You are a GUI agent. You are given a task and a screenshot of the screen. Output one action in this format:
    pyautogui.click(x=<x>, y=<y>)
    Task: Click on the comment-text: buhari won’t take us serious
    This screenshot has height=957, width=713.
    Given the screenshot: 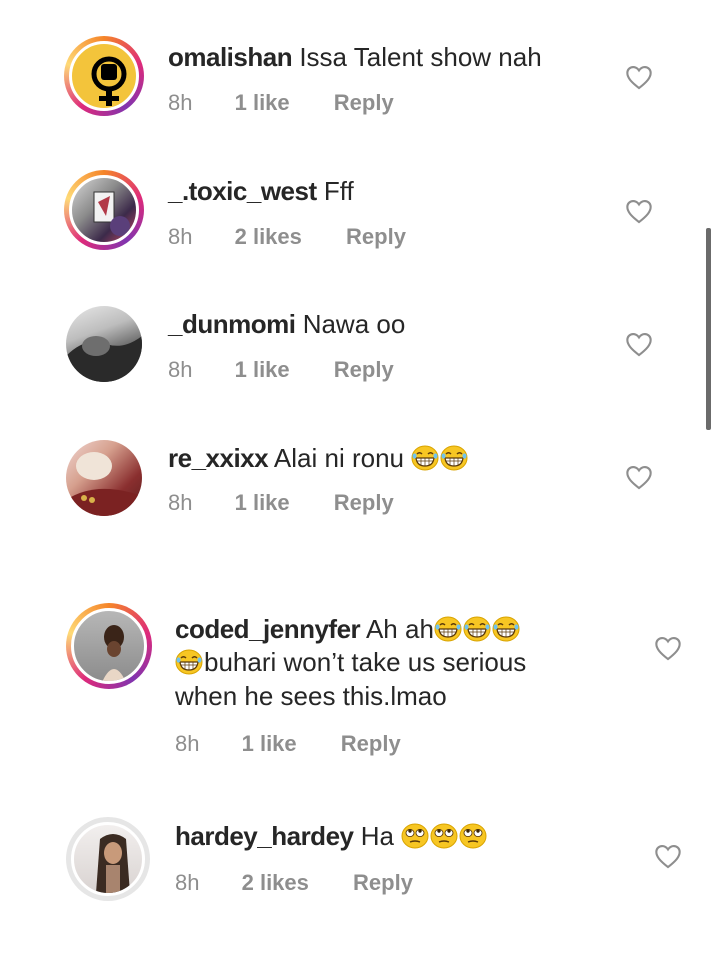 What is the action you would take?
    pyautogui.click(x=350, y=662)
    